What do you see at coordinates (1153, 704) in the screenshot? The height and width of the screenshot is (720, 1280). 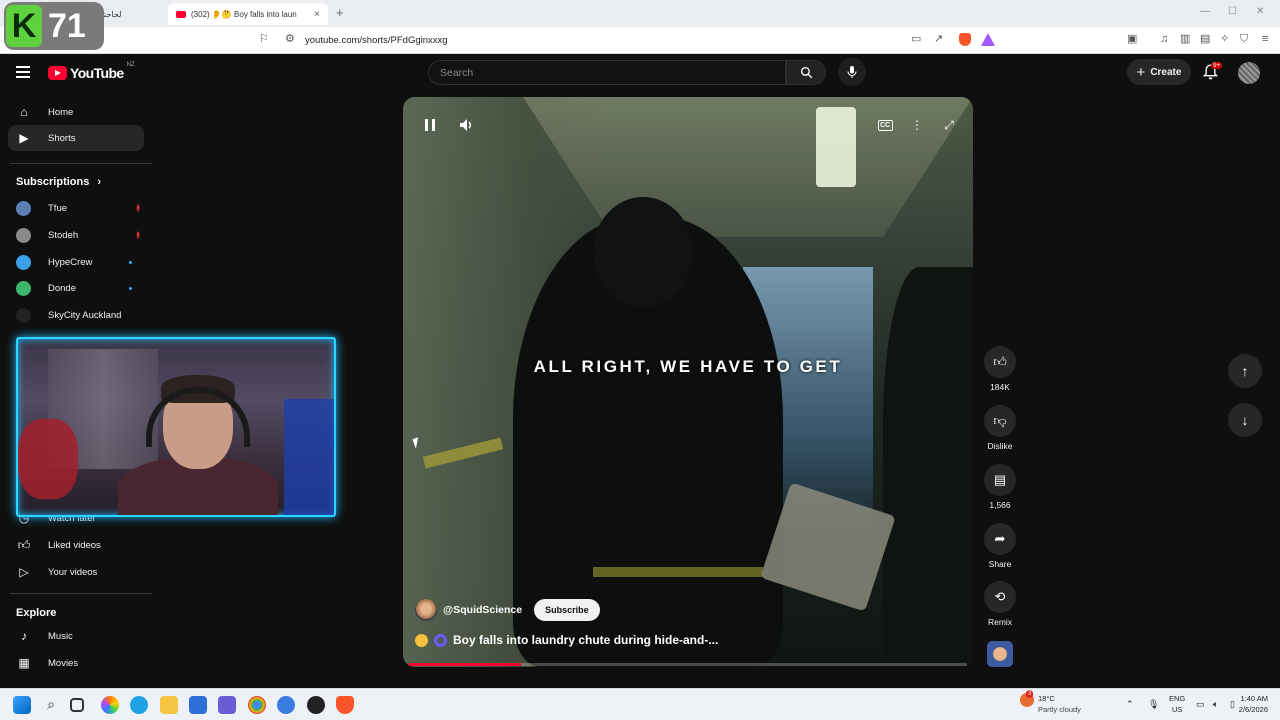 I see `microphone-tray-icon: 🎙︎` at bounding box center [1153, 704].